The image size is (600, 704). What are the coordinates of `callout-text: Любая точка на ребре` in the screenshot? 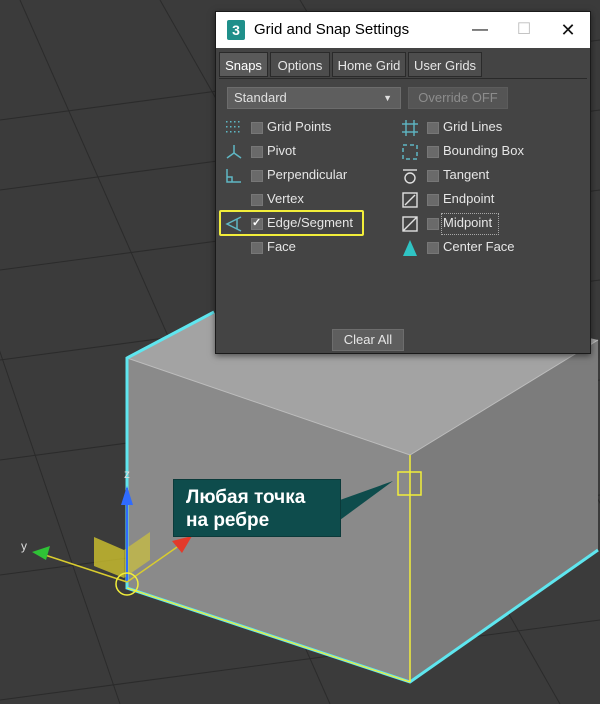 It's located at (245, 509).